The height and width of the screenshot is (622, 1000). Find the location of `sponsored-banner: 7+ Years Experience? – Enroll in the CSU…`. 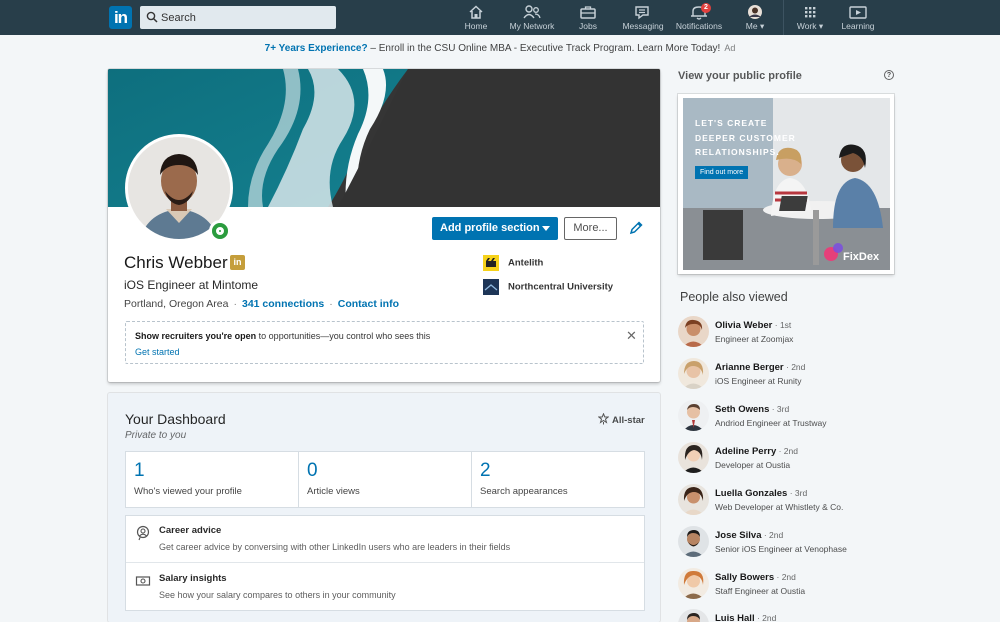

sponsored-banner: 7+ Years Experience? – Enroll in the CSU… is located at coordinates (500, 48).